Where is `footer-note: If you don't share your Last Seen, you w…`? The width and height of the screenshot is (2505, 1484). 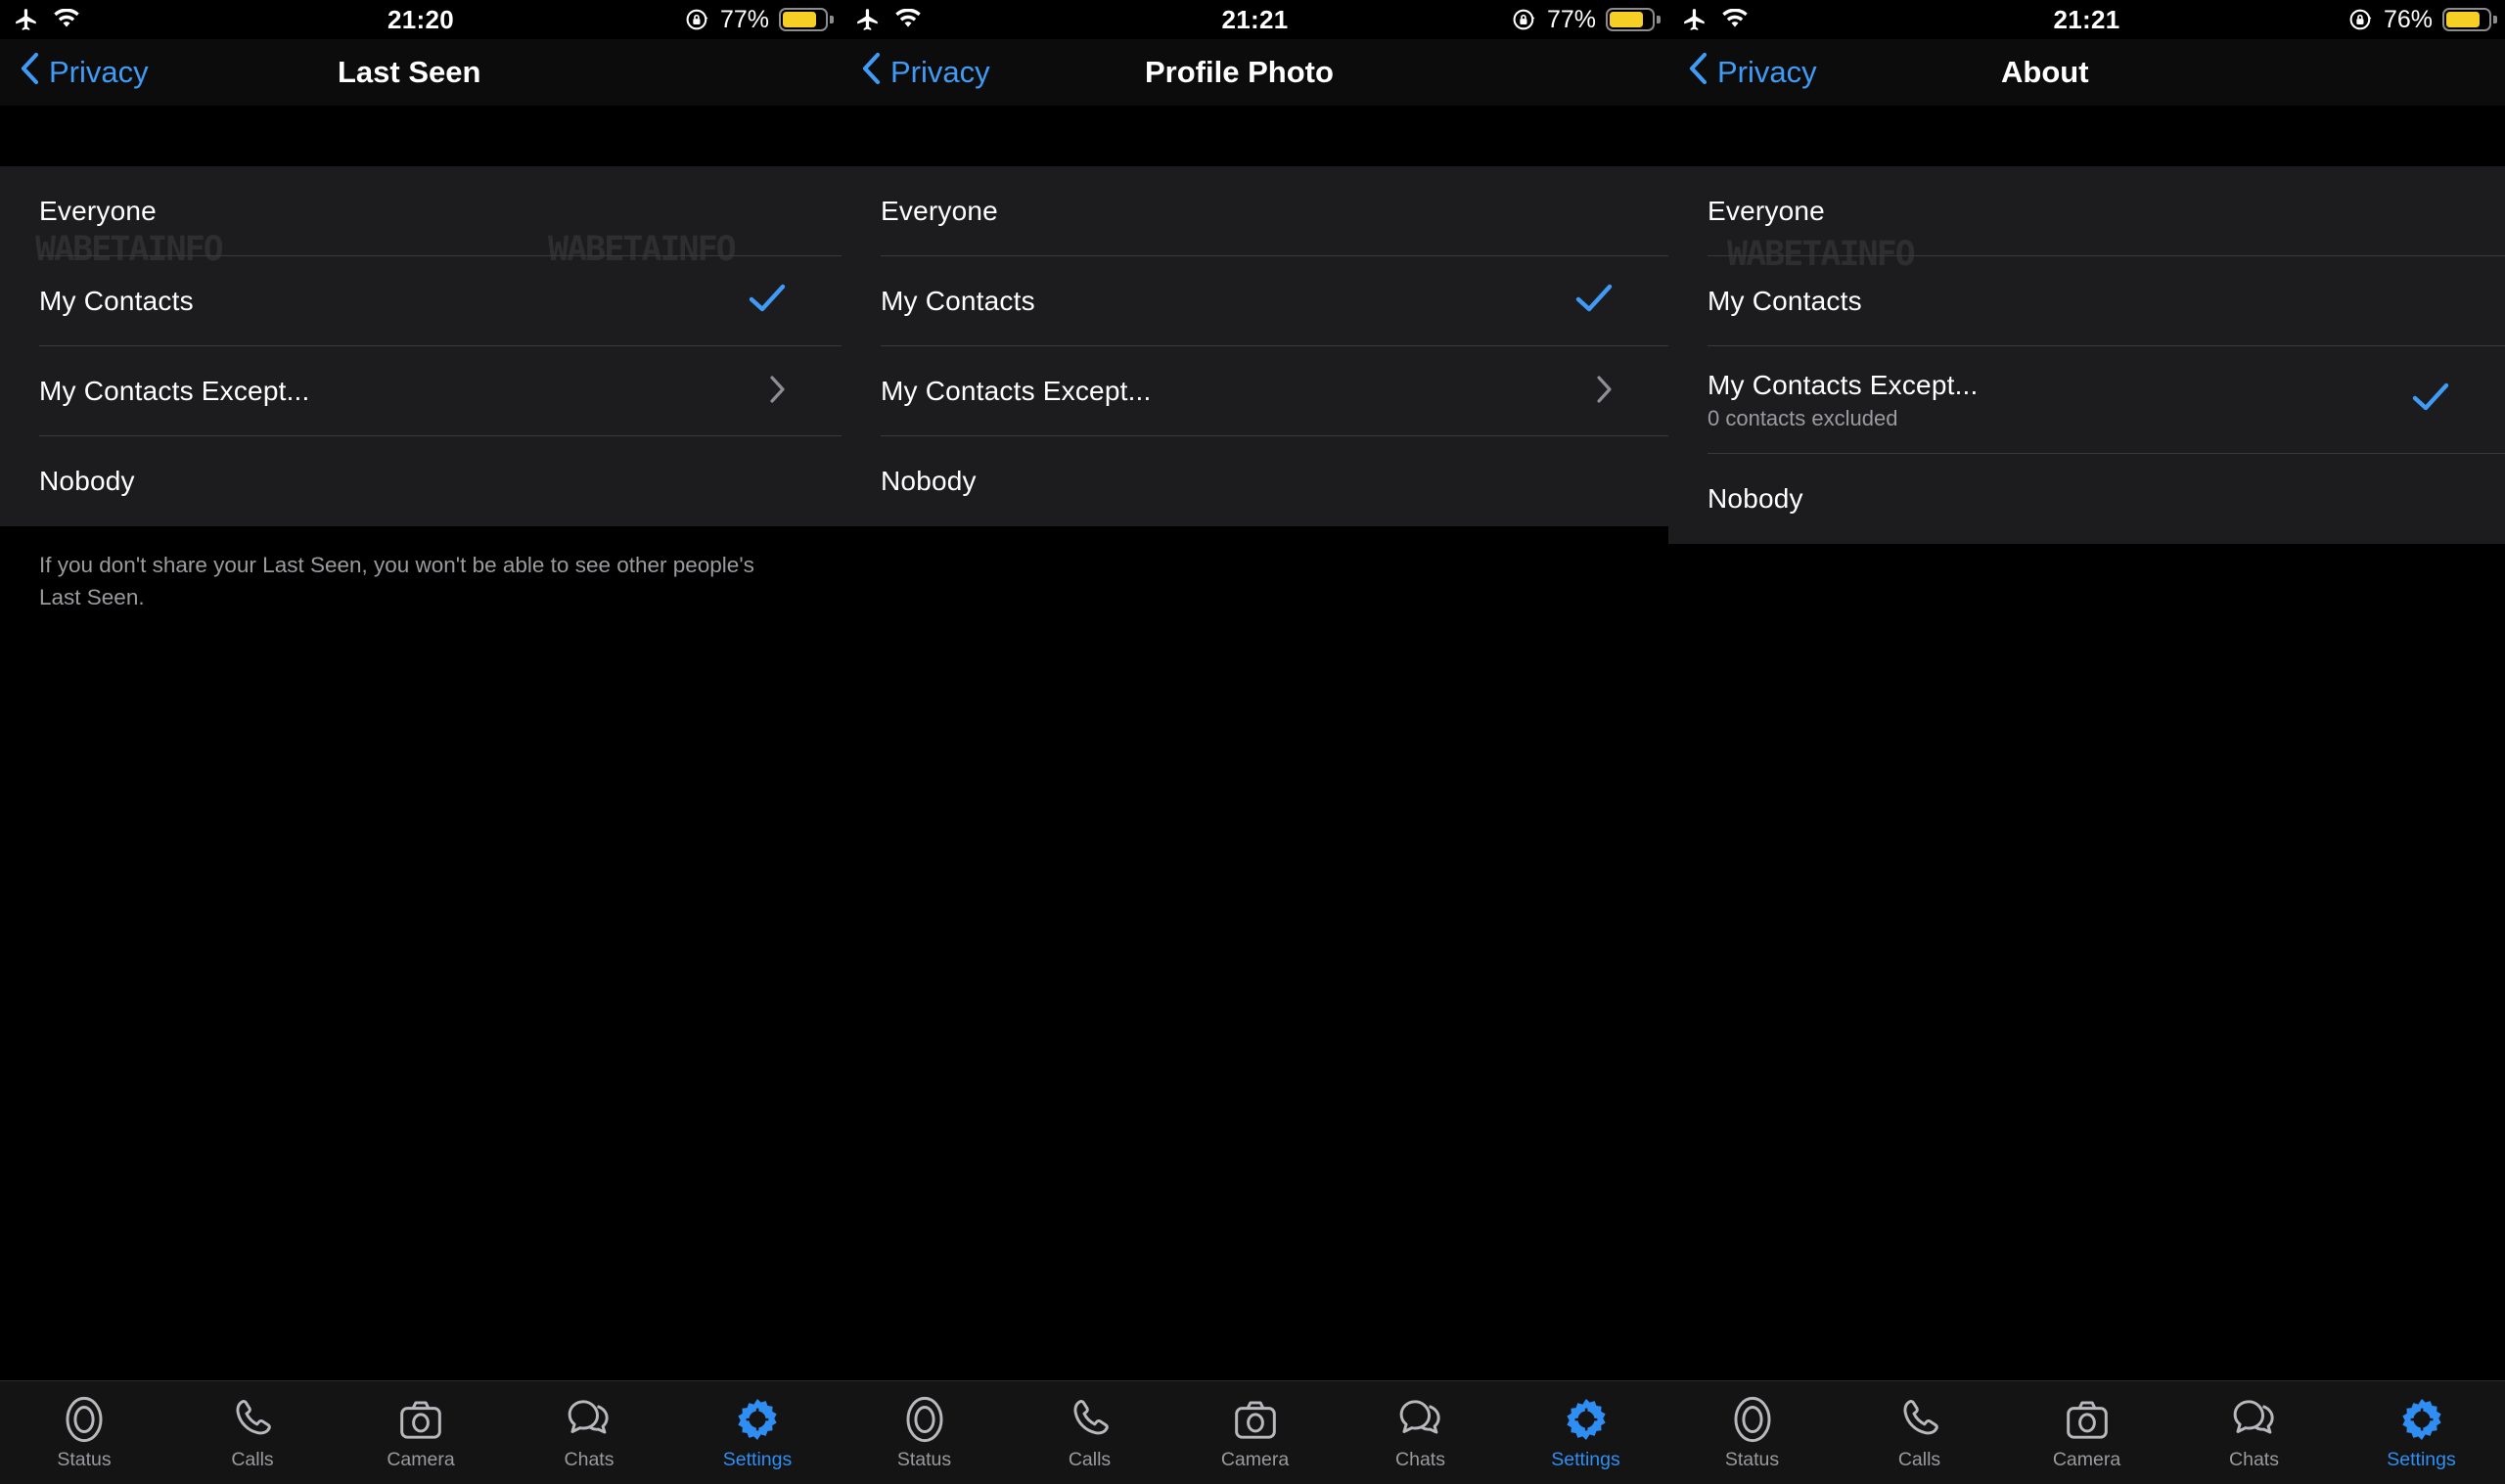
footer-note: If you don't share your Last Seen, you w… is located at coordinates (421, 570).